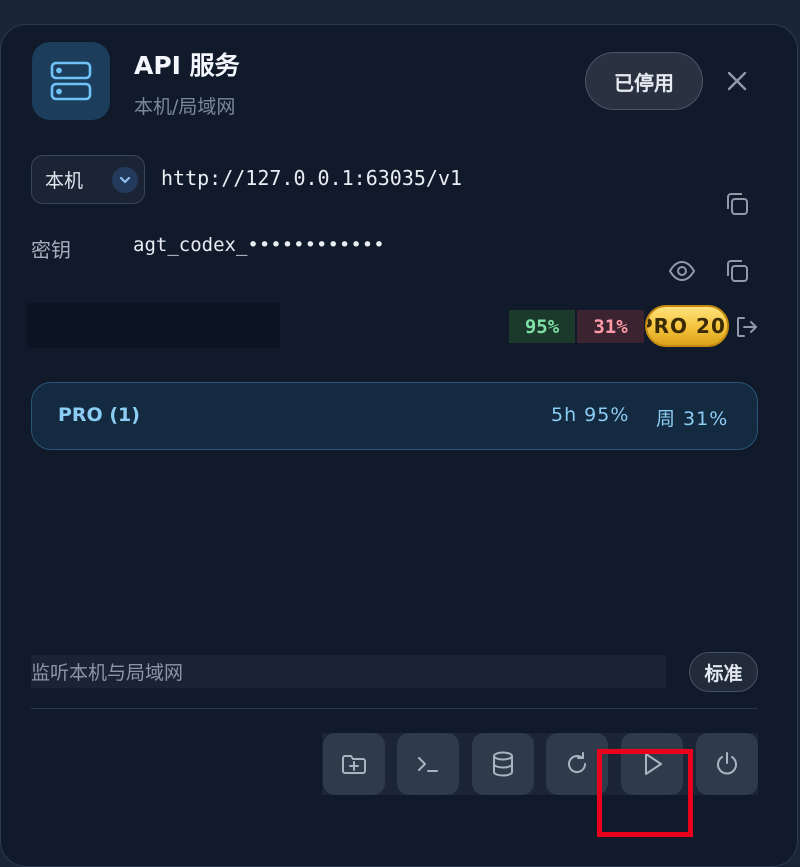 Image resolution: width=800 pixels, height=867 pixels. Describe the element at coordinates (540, 764) in the screenshot. I see `action-toolbar` at that location.